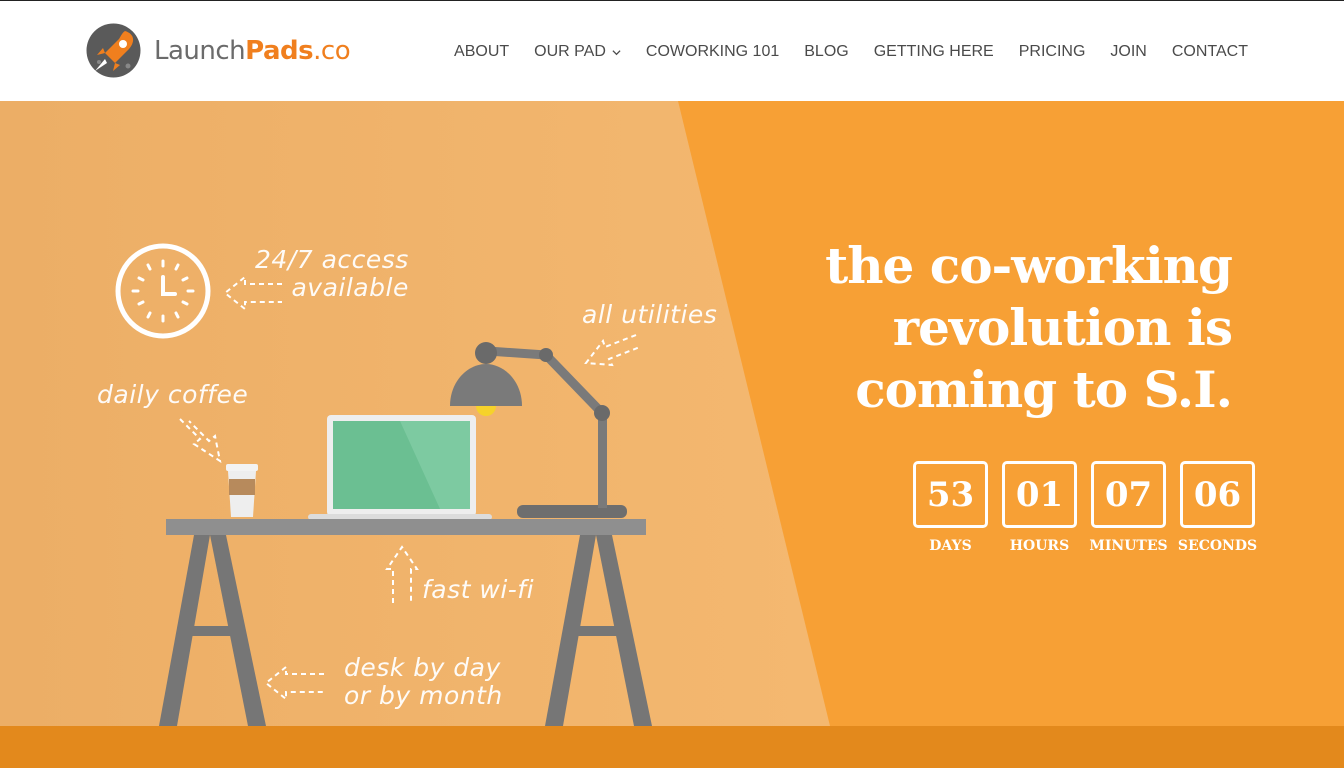 Image resolution: width=1344 pixels, height=768 pixels. I want to click on countdown-label: HOURS, so click(1039, 546).